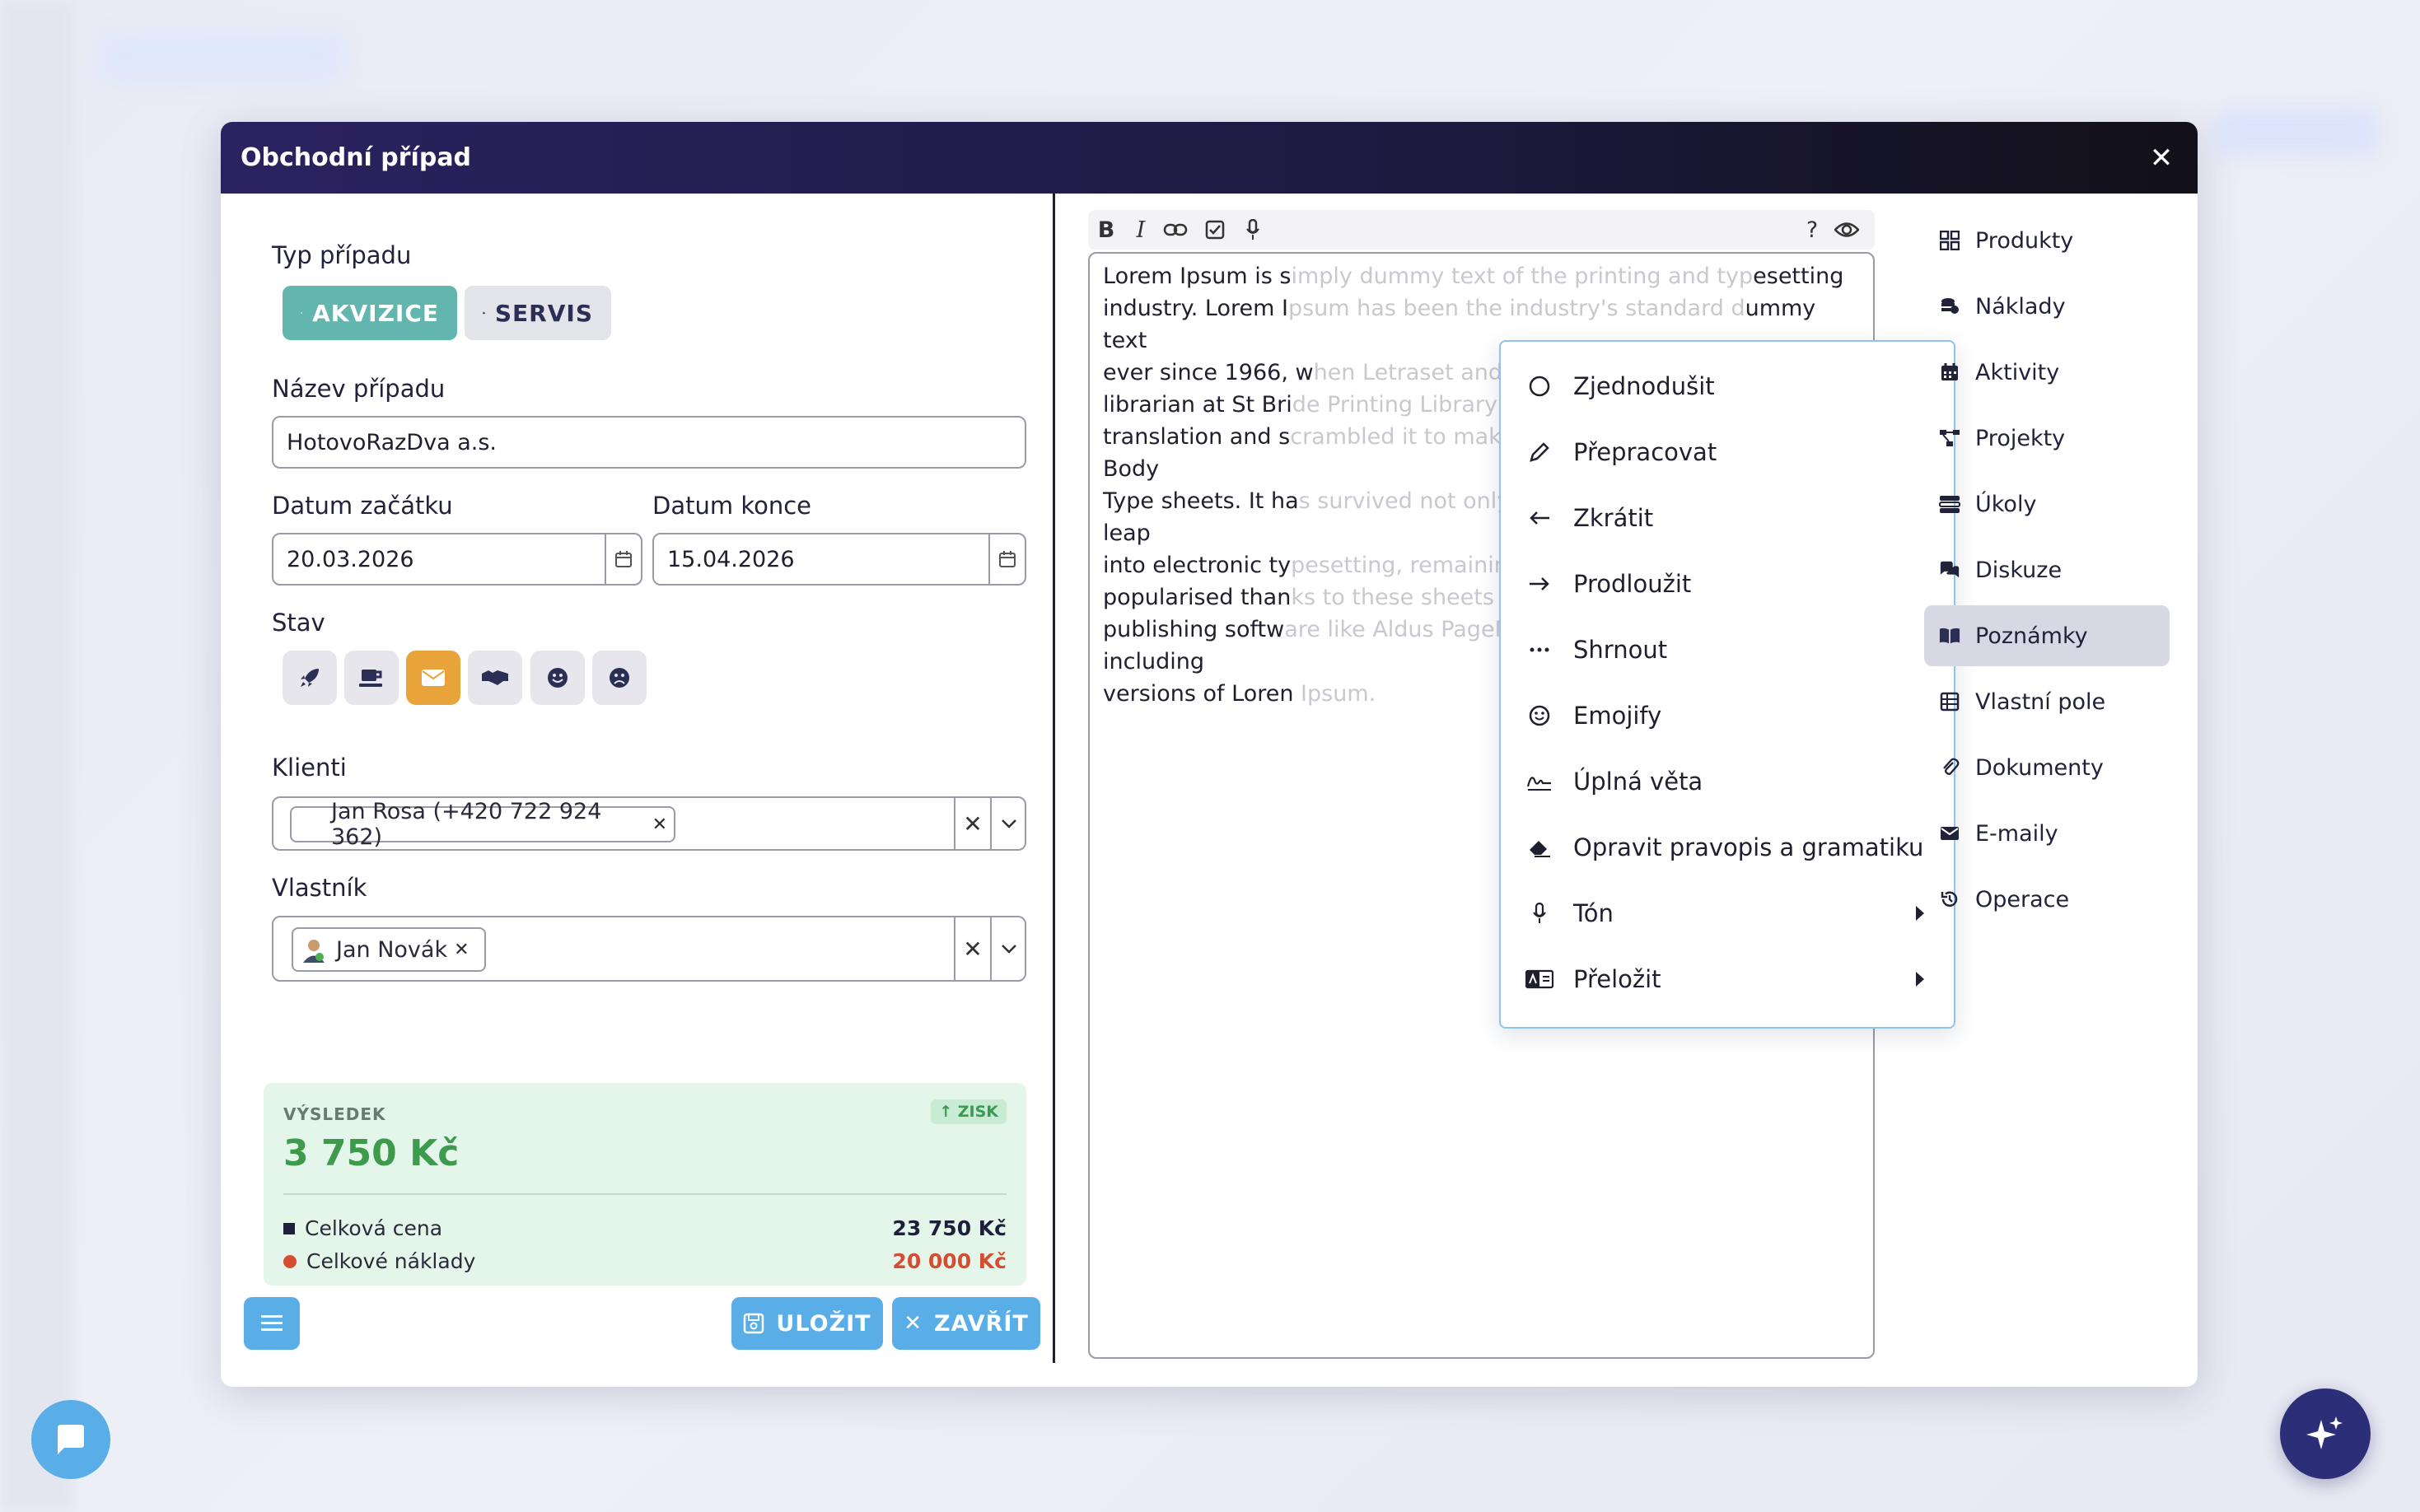 The width and height of the screenshot is (2420, 1512). I want to click on nav-item-8: Vlastní pole, so click(2047, 701).